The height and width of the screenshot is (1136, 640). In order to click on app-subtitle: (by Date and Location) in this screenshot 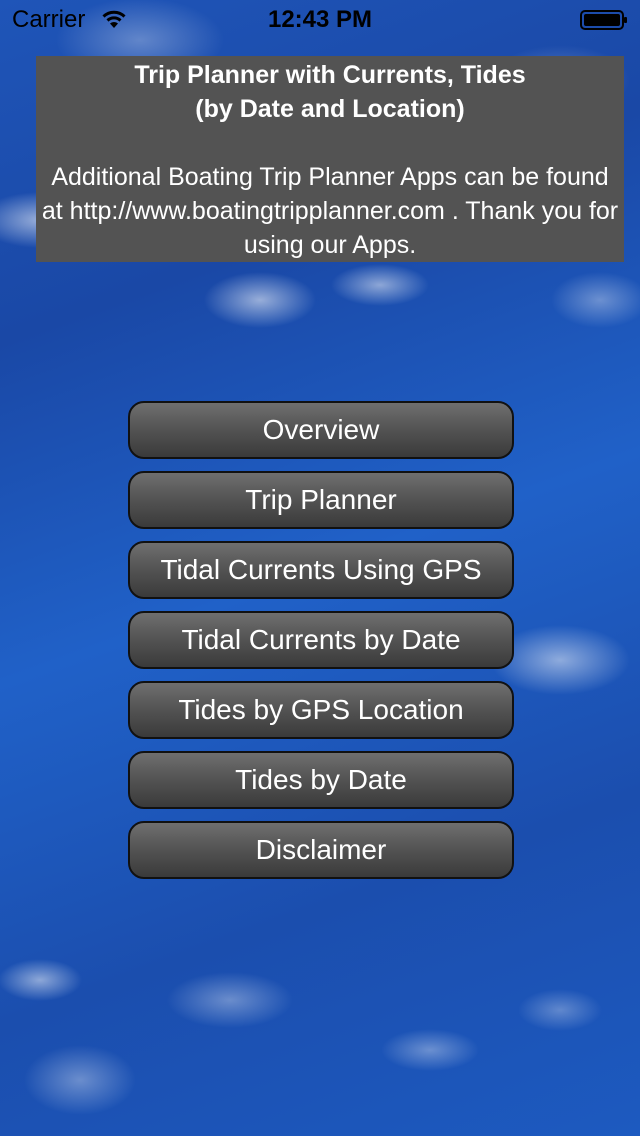, I will do `click(330, 109)`.